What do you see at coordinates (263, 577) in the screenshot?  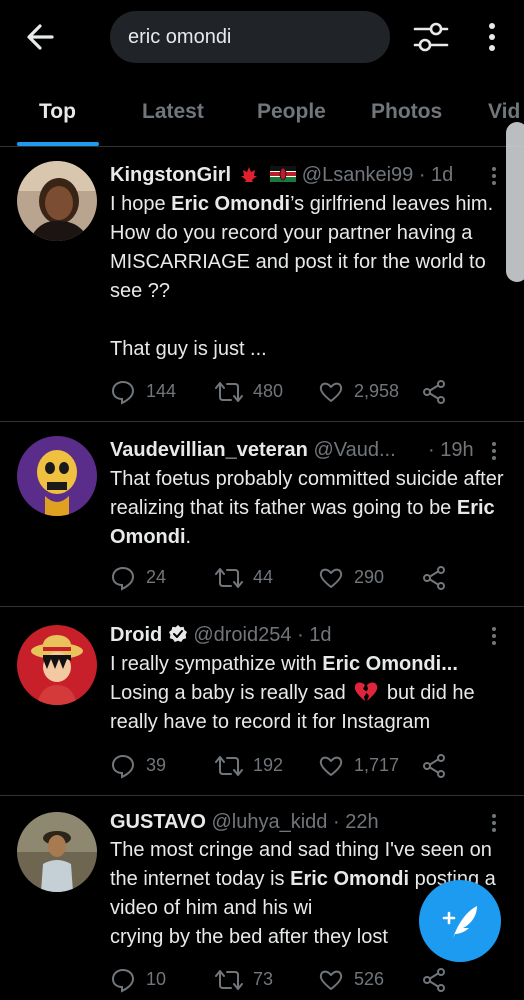 I see `retweet-count: 44` at bounding box center [263, 577].